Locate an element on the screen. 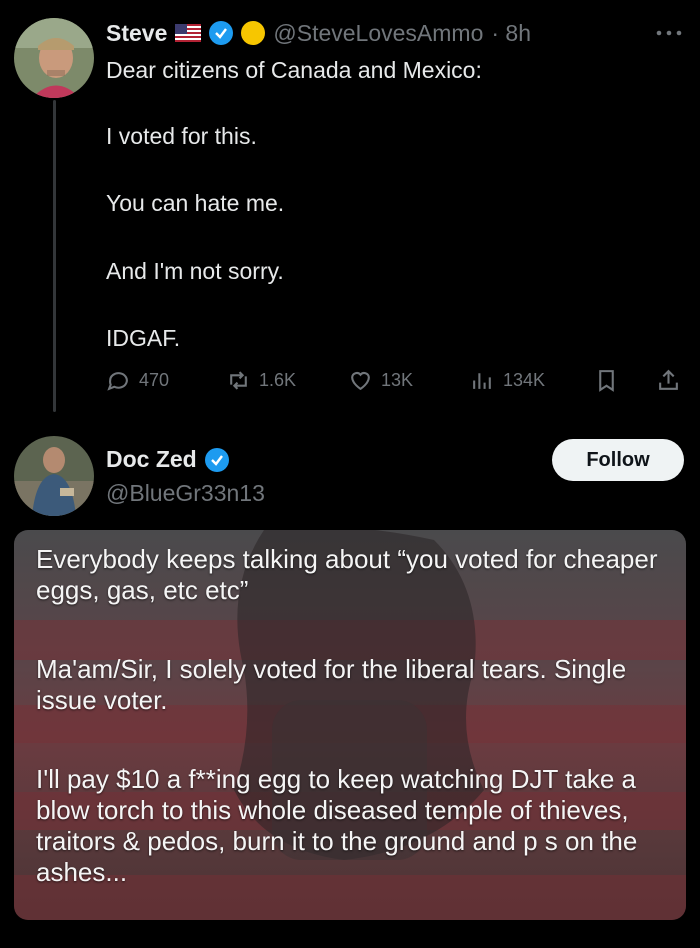  reply-icon is located at coordinates (117, 381).